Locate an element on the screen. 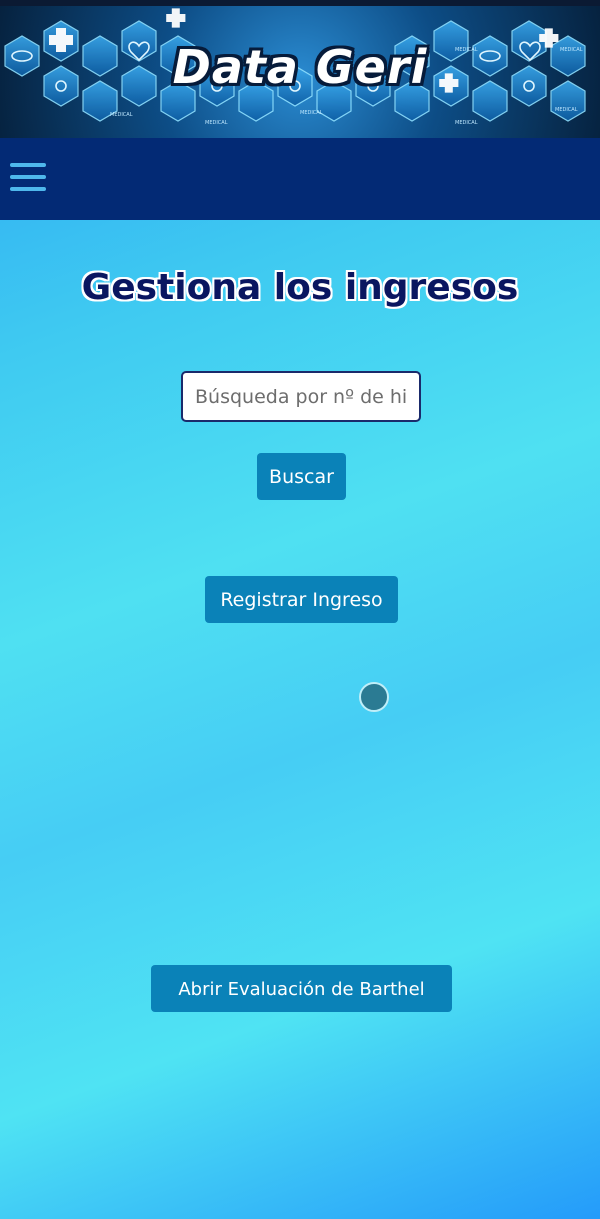  page-title: Gestiona los ingresos is located at coordinates (300, 288).